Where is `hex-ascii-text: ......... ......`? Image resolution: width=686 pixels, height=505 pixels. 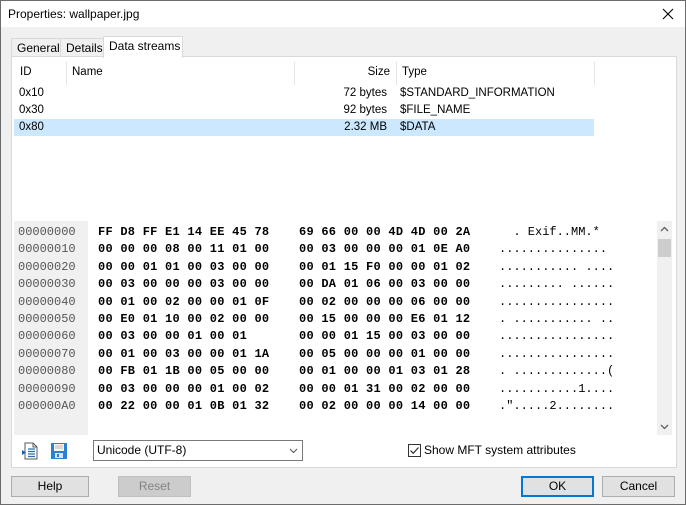 hex-ascii-text: ......... ...... is located at coordinates (557, 284).